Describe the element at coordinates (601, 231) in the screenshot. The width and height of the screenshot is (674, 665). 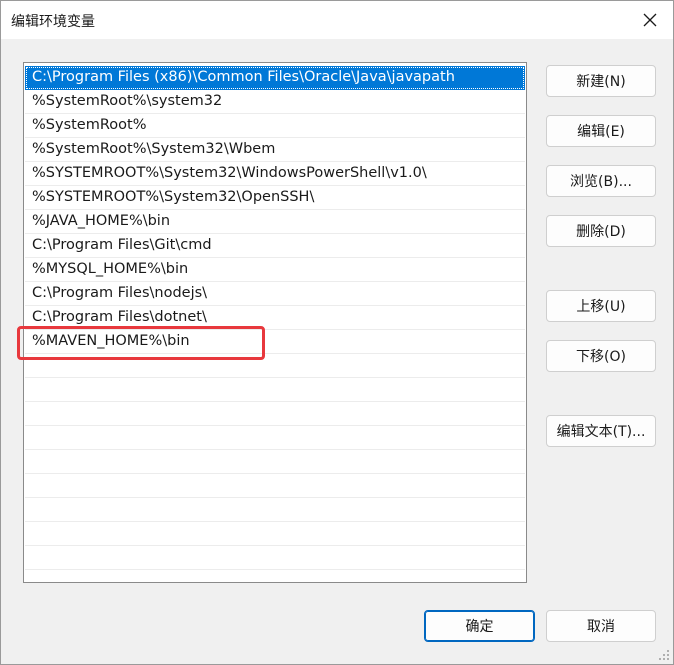
I see `delete-button: 删除(D)` at that location.